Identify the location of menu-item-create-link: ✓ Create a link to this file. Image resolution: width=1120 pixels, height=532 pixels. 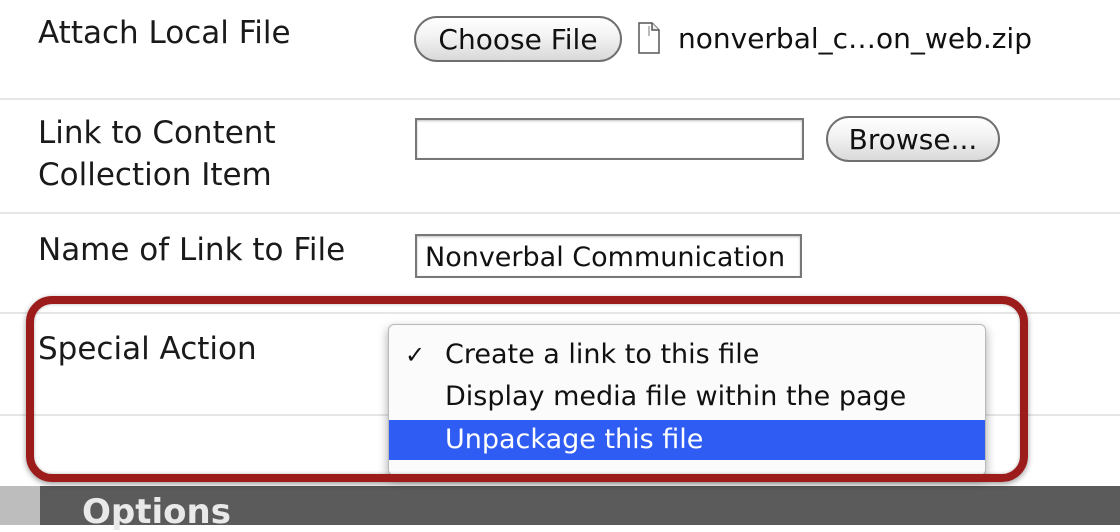
(687, 355).